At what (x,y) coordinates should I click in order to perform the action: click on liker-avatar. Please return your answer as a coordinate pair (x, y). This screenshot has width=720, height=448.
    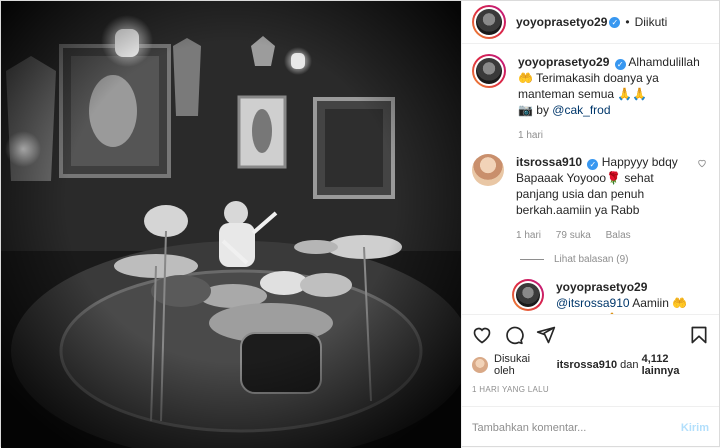
    Looking at the image, I should click on (480, 365).